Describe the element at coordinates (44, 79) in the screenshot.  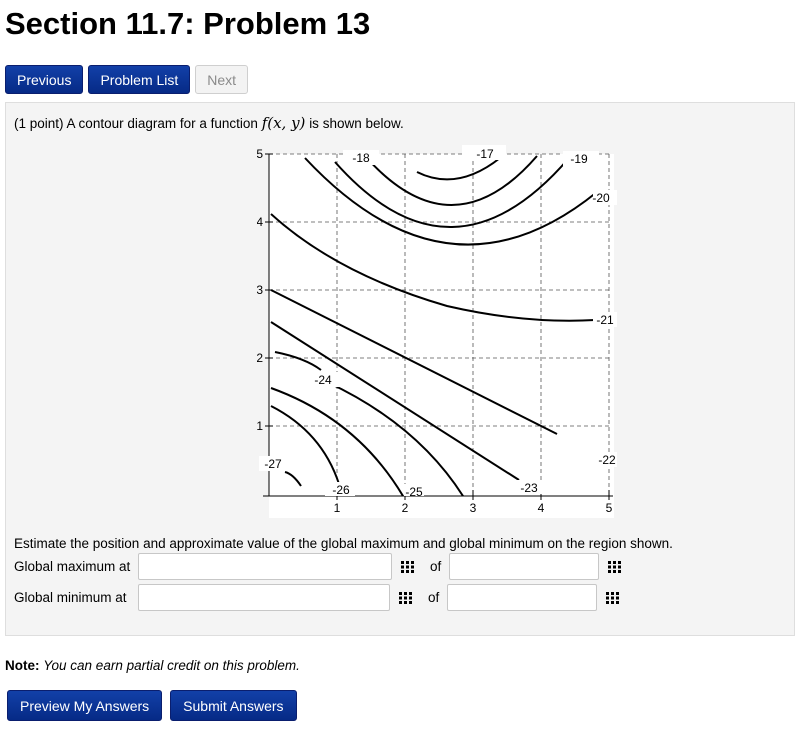
I see `previous-button: Previous` at that location.